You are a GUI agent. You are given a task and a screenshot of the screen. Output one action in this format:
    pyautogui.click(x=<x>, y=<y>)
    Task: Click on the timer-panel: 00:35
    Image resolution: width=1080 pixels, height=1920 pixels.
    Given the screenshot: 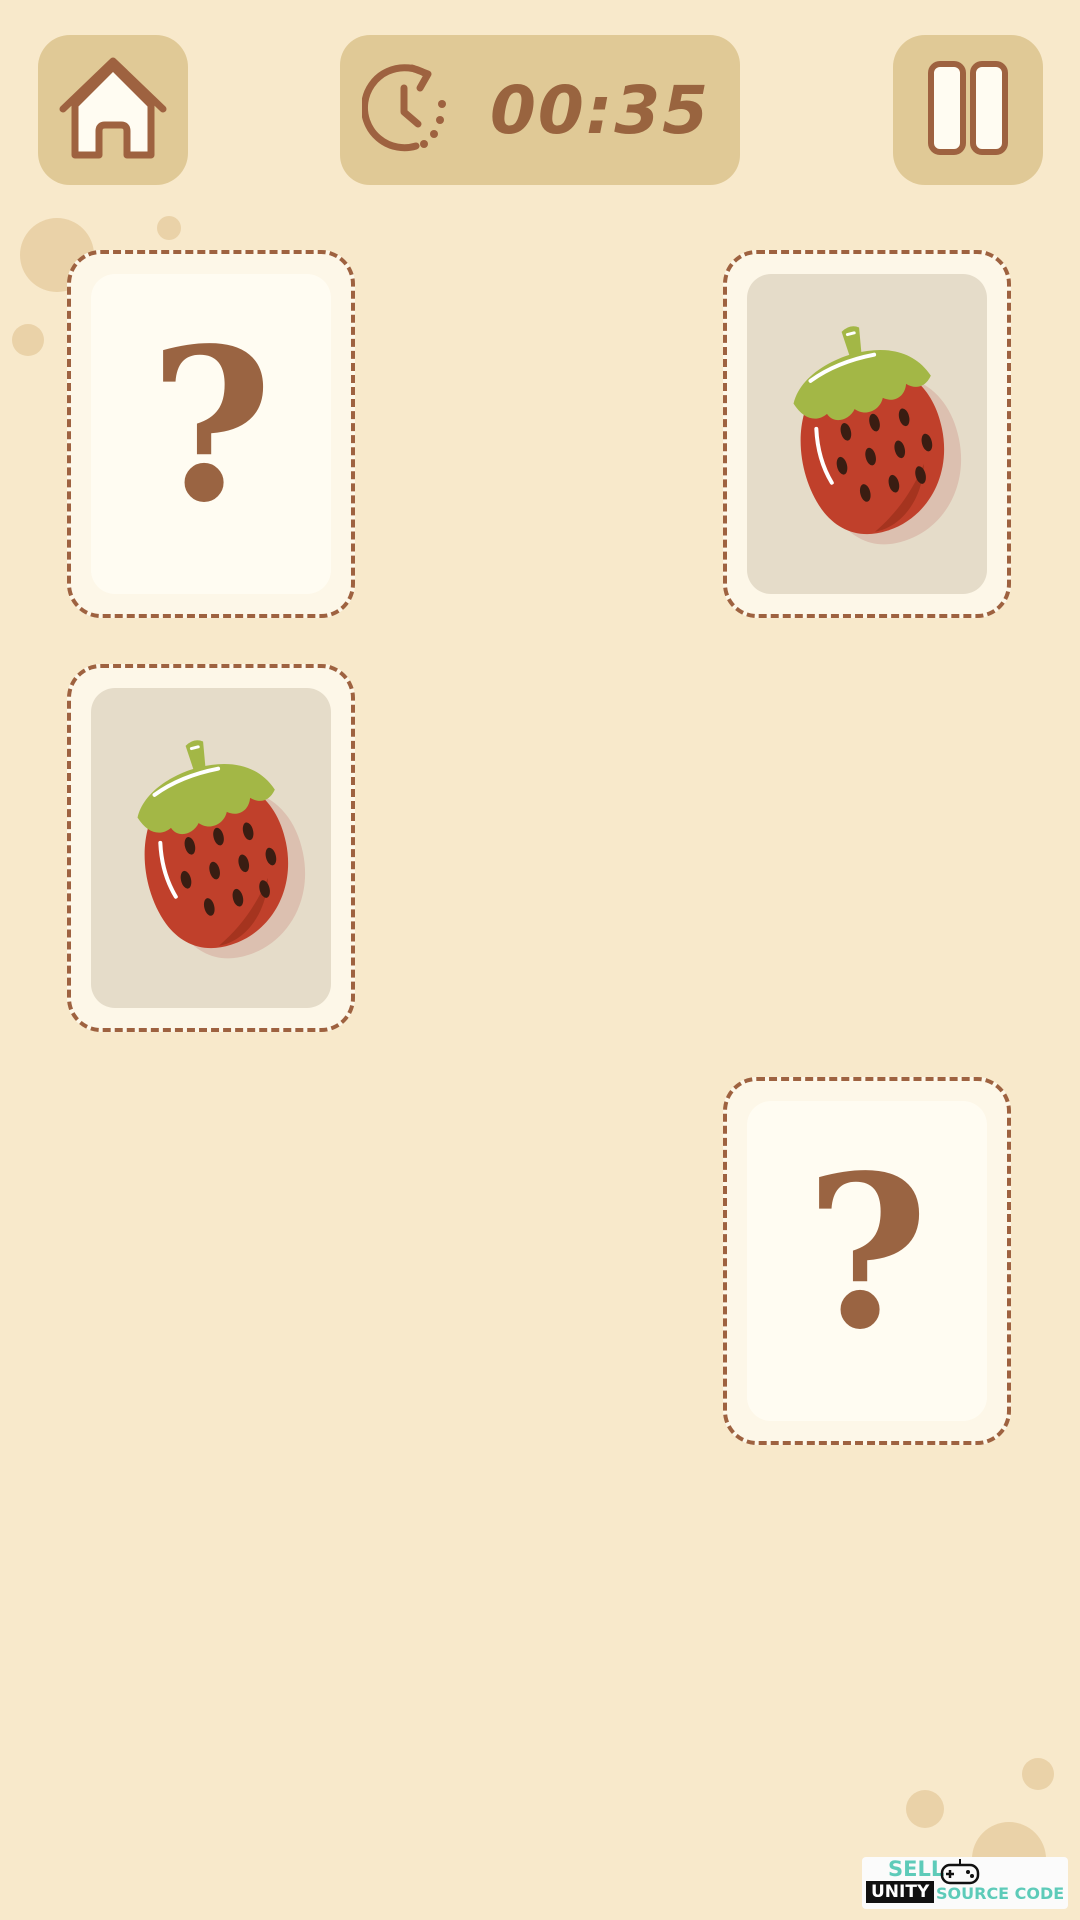 What is the action you would take?
    pyautogui.click(x=540, y=110)
    